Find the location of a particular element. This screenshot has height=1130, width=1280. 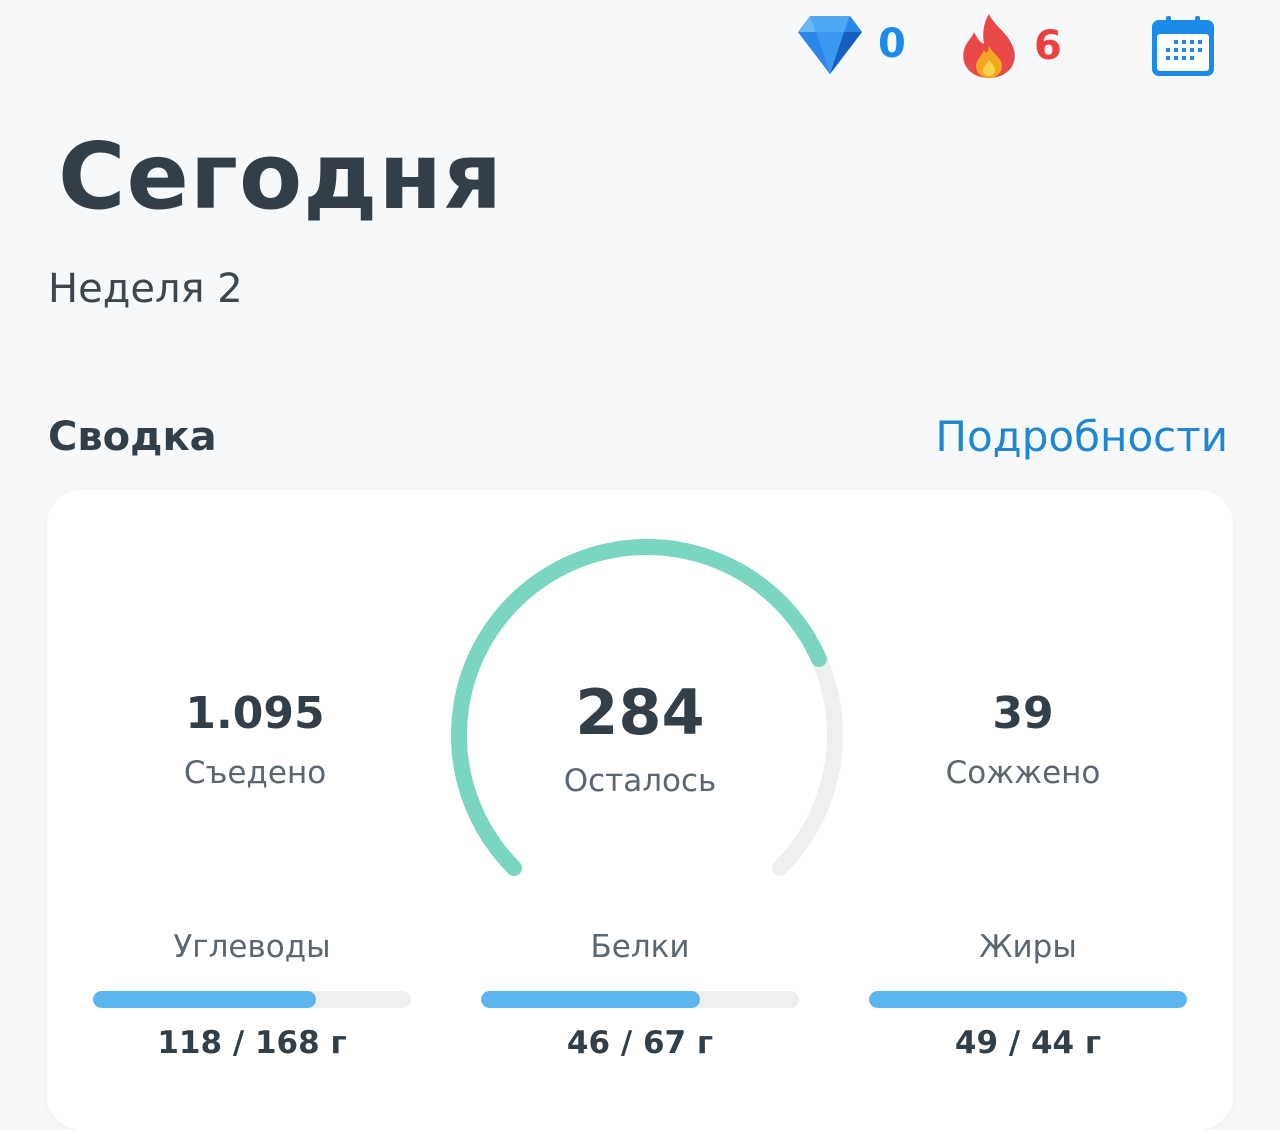

gems-count: 0 is located at coordinates (892, 44).